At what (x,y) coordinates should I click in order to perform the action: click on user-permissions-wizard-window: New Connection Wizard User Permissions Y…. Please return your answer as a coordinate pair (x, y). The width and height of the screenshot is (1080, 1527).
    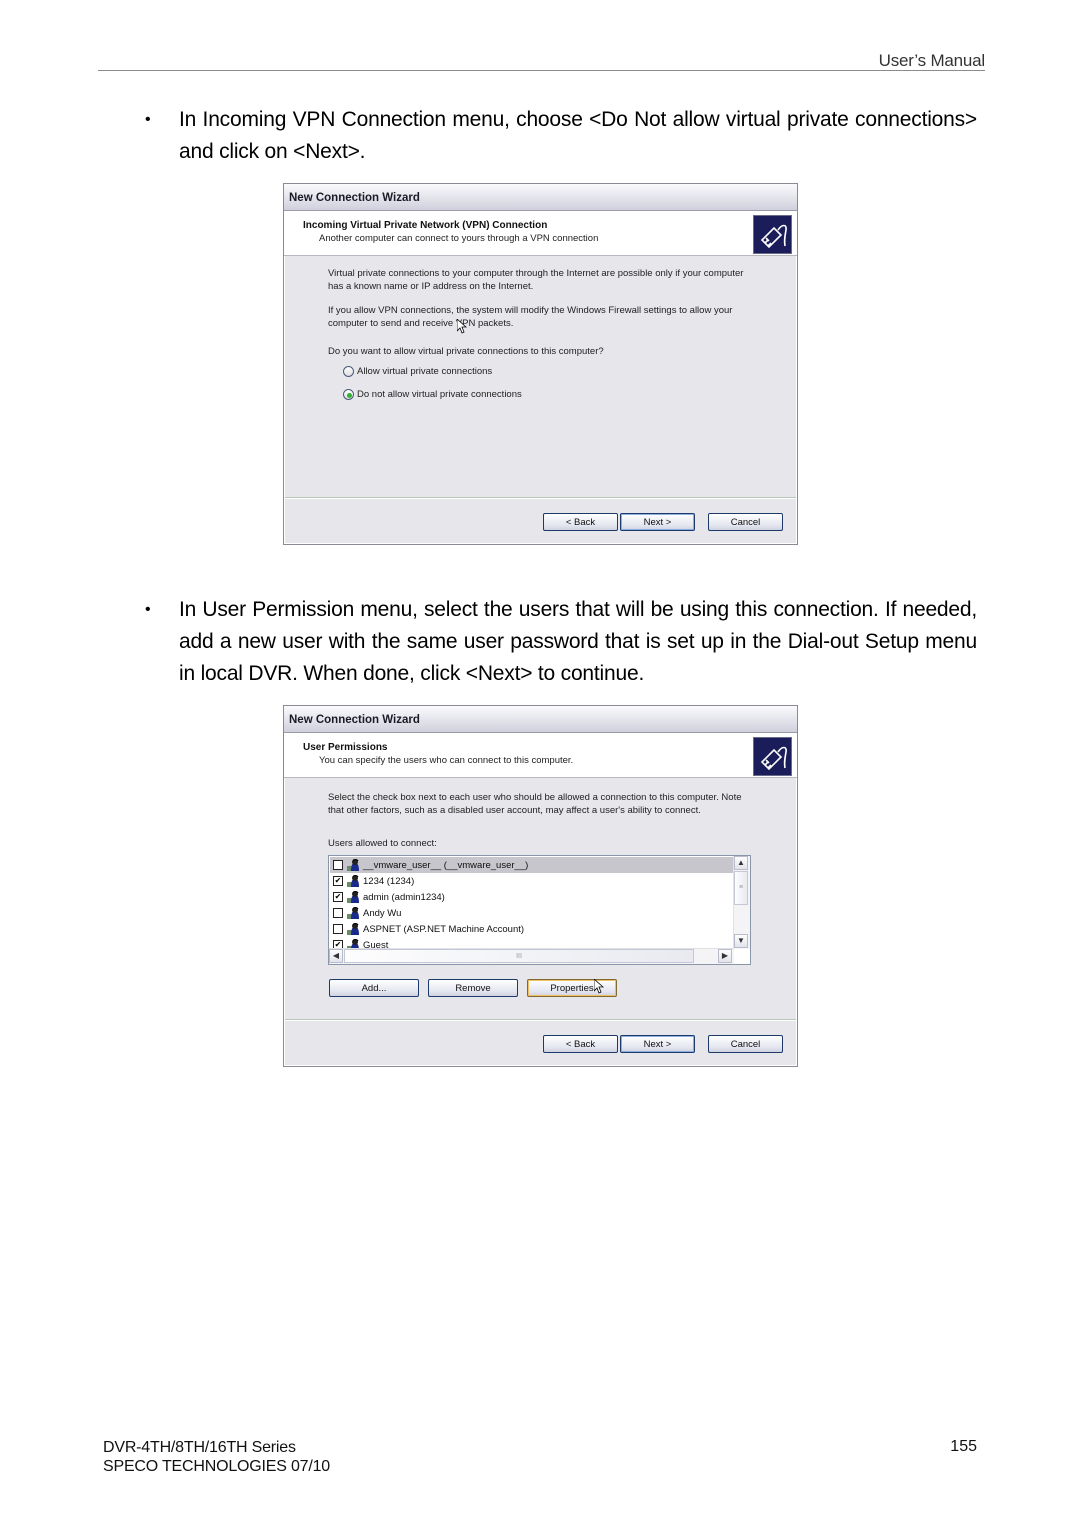
    Looking at the image, I should click on (540, 886).